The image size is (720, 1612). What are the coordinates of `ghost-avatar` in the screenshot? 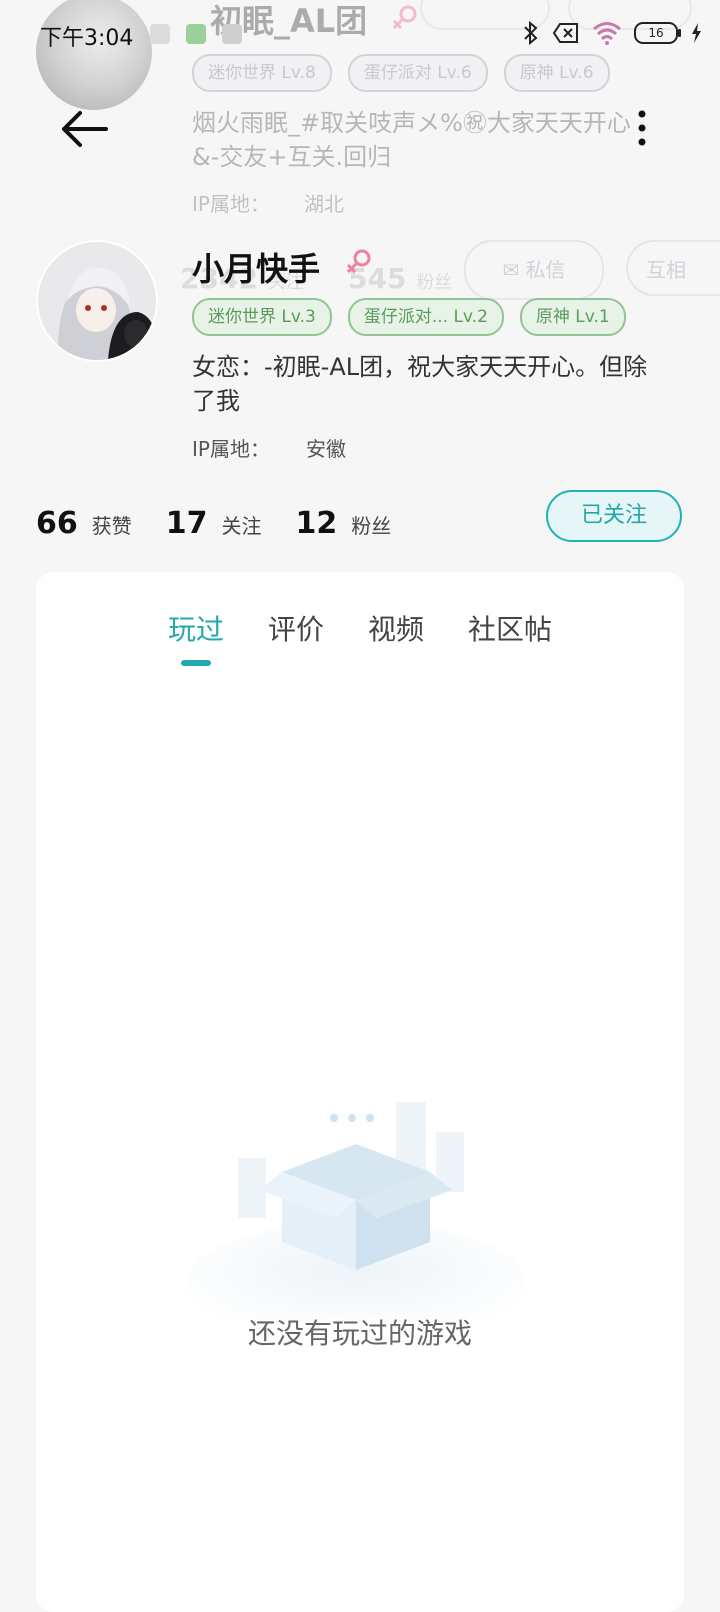 It's located at (94, 55).